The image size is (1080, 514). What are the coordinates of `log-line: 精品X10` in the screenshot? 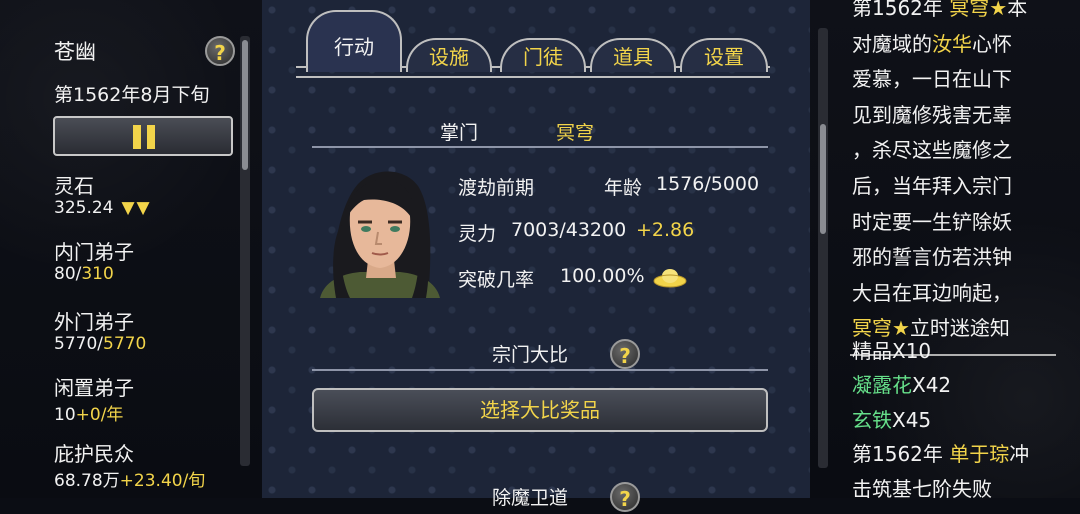 It's located at (891, 349).